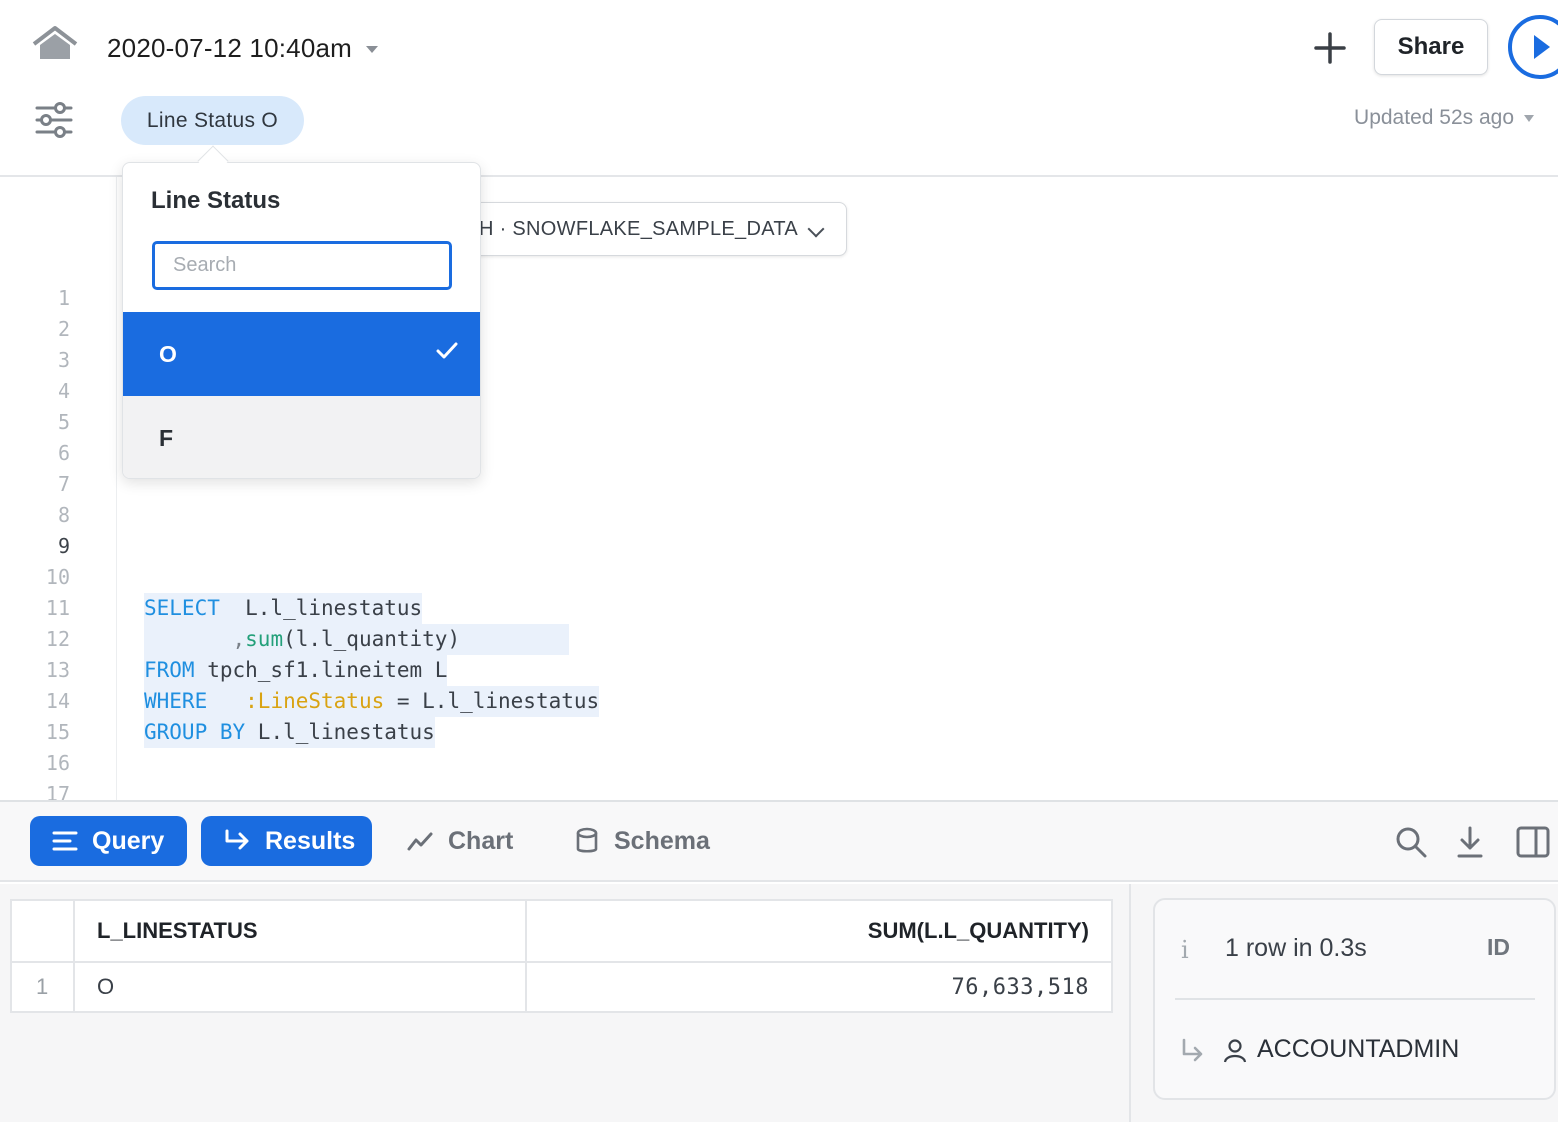  What do you see at coordinates (481, 840) in the screenshot?
I see `tab-chart-label: Chart` at bounding box center [481, 840].